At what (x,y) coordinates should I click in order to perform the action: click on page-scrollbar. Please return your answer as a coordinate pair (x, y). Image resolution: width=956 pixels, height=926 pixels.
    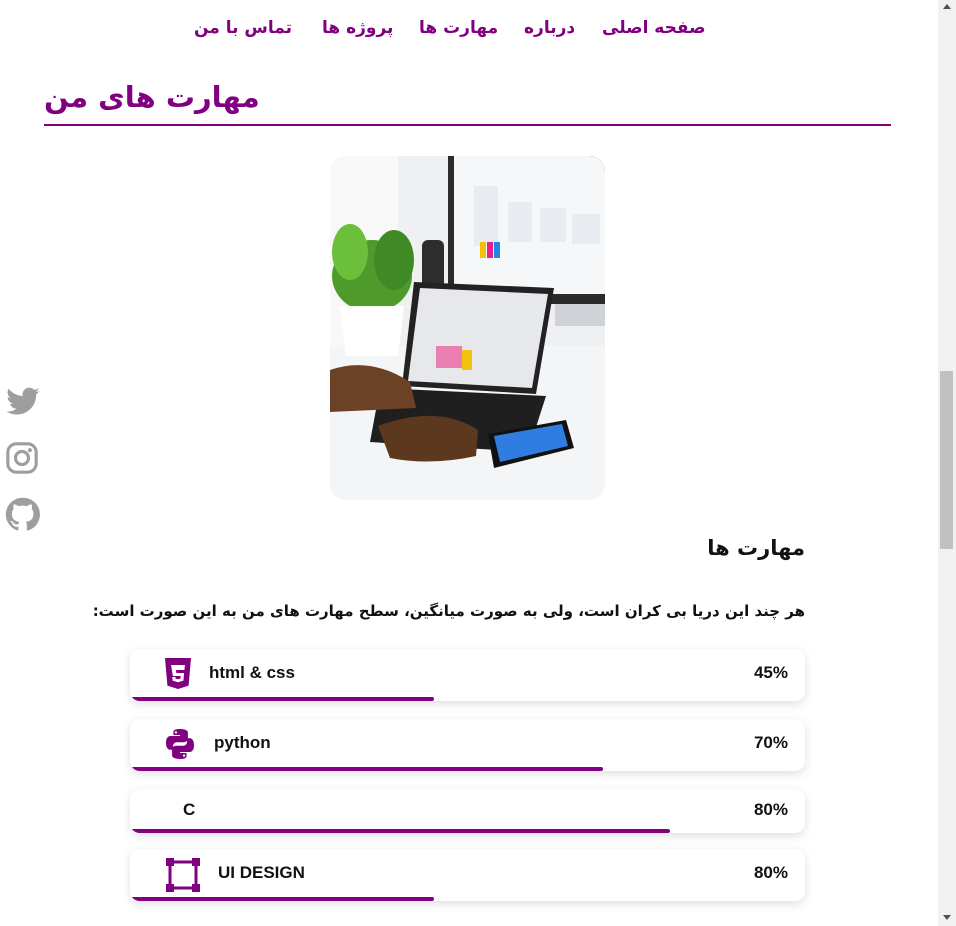
    Looking at the image, I should click on (947, 463).